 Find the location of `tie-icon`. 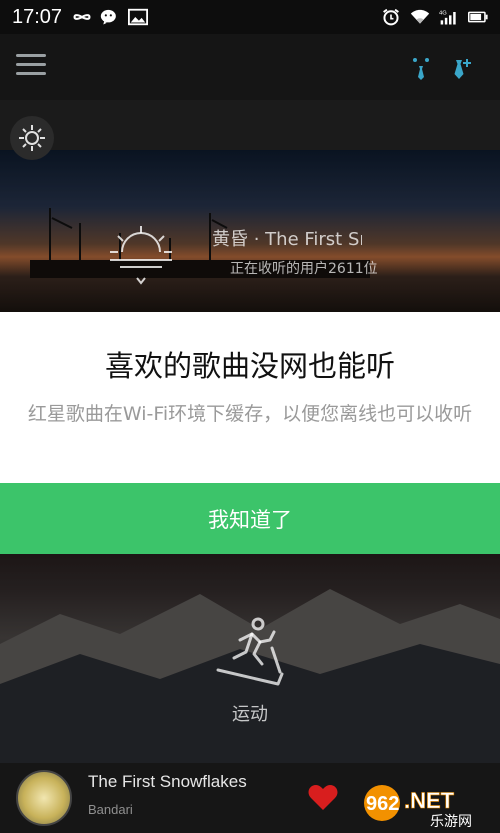

tie-icon is located at coordinates (421, 69).